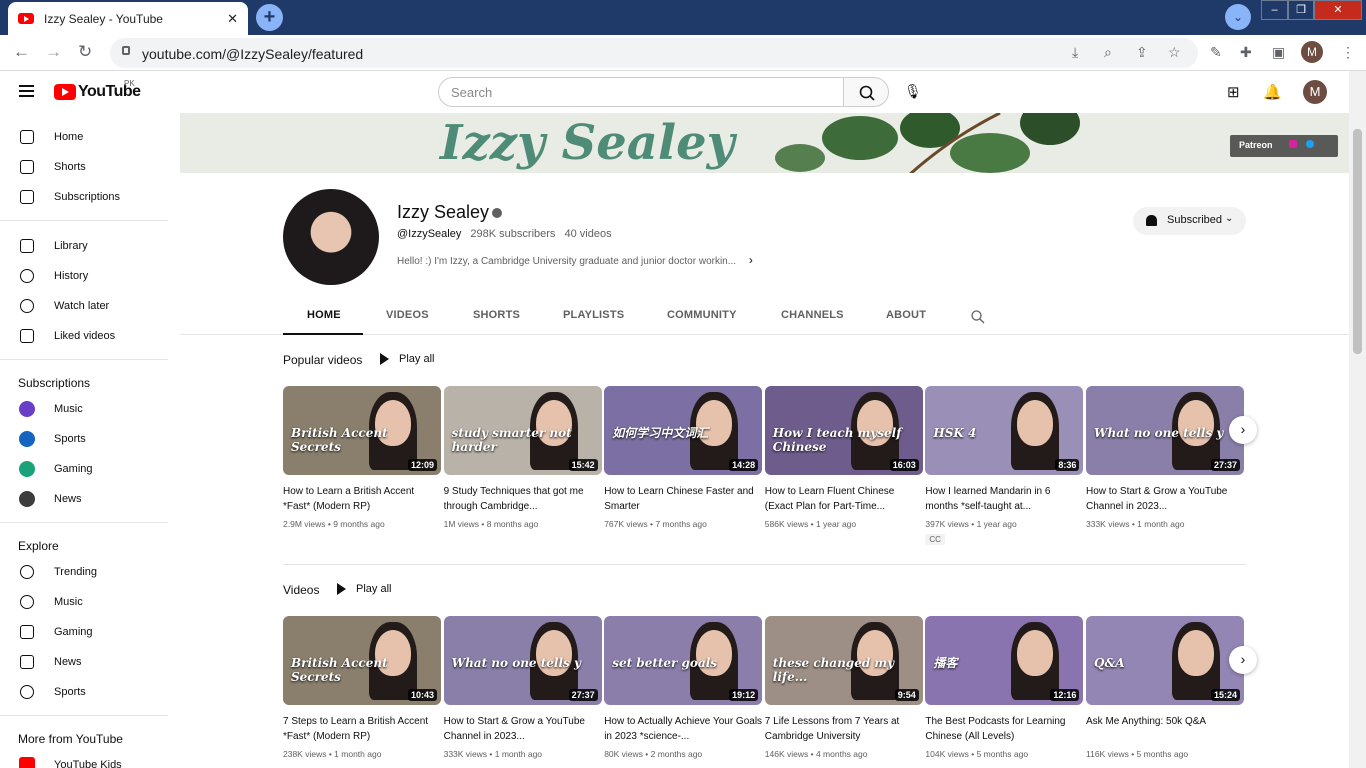  I want to click on tab-about: ABOUT, so click(906, 315).